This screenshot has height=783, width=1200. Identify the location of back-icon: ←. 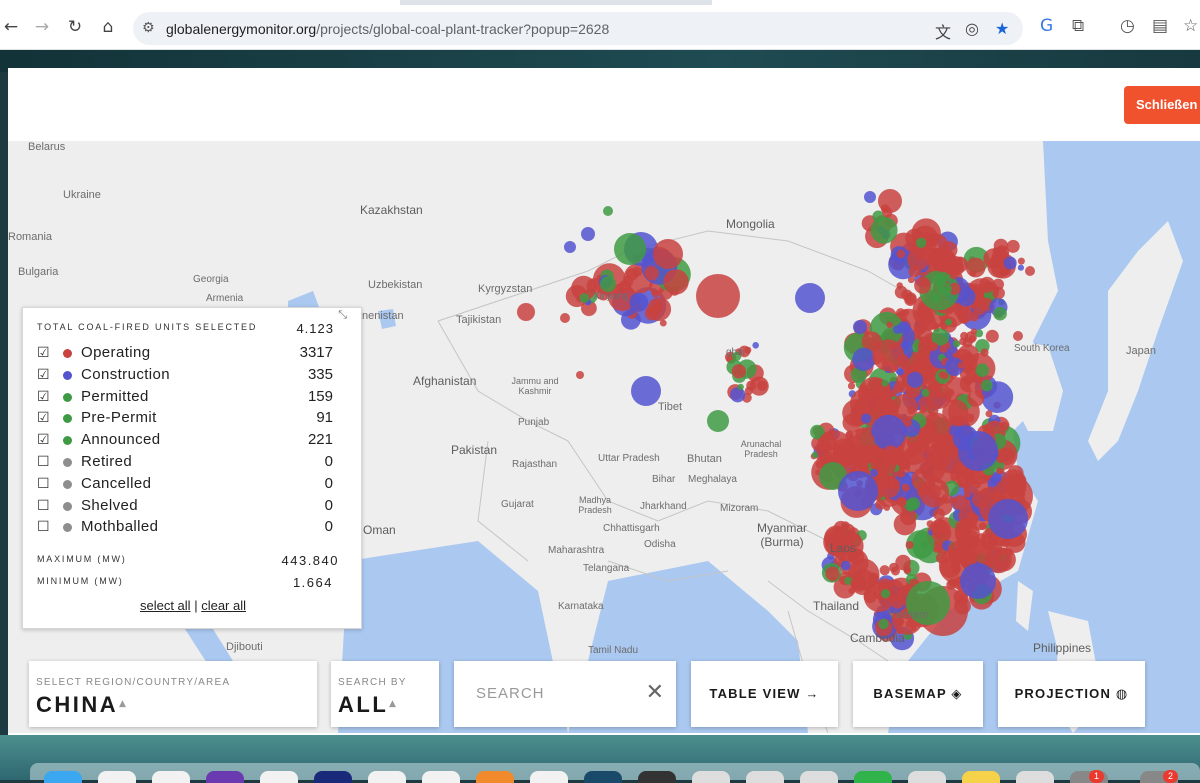
(11, 27).